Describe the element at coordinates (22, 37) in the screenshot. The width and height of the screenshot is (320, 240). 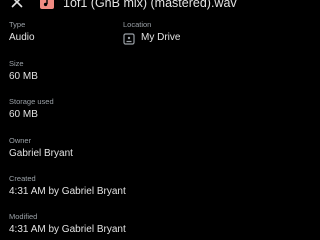
I see `type-value: Audio` at that location.